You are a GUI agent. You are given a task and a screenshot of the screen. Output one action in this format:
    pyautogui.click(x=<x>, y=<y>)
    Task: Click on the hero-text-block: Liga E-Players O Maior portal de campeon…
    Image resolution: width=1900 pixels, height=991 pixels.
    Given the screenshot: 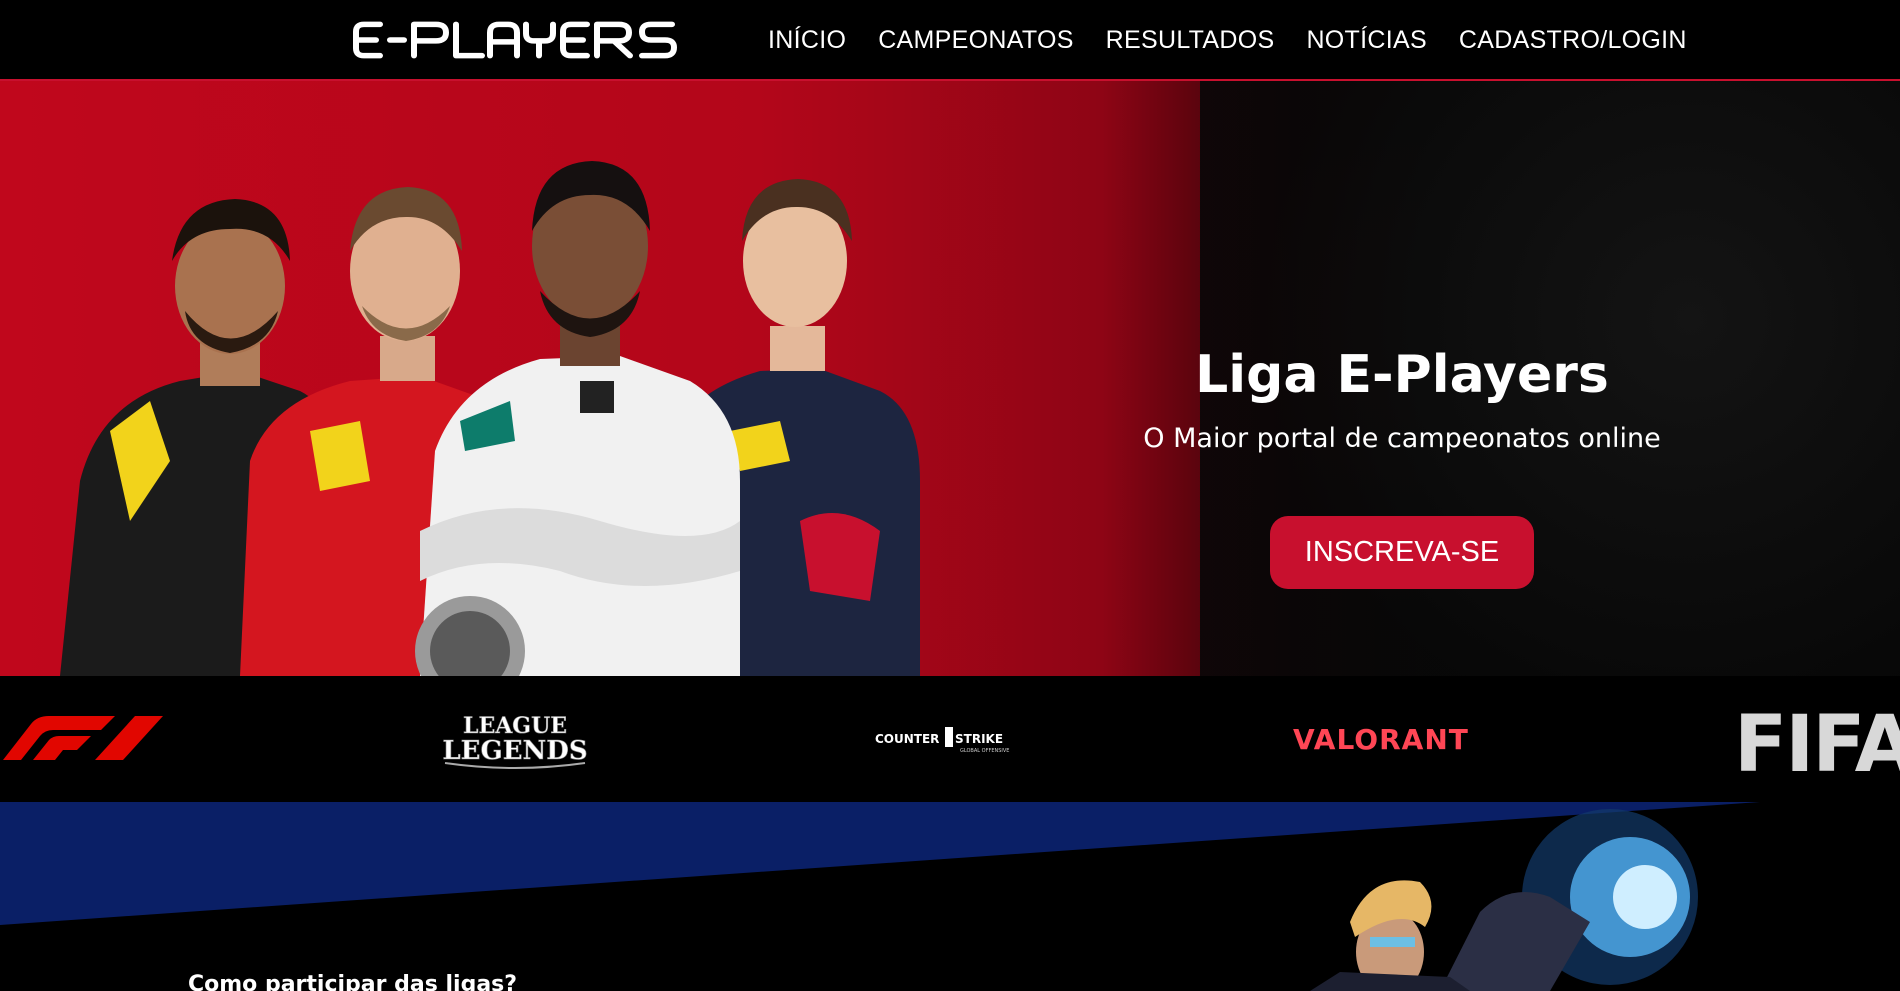 What is the action you would take?
    pyautogui.click(x=1402, y=424)
    